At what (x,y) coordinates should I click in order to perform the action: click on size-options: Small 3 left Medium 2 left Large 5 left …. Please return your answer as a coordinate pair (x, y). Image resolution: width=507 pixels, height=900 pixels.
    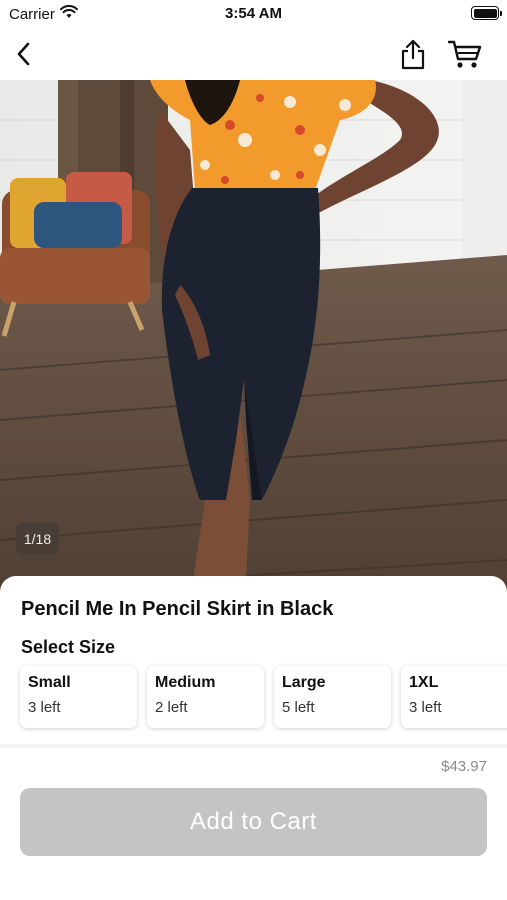
    Looking at the image, I should click on (263, 697).